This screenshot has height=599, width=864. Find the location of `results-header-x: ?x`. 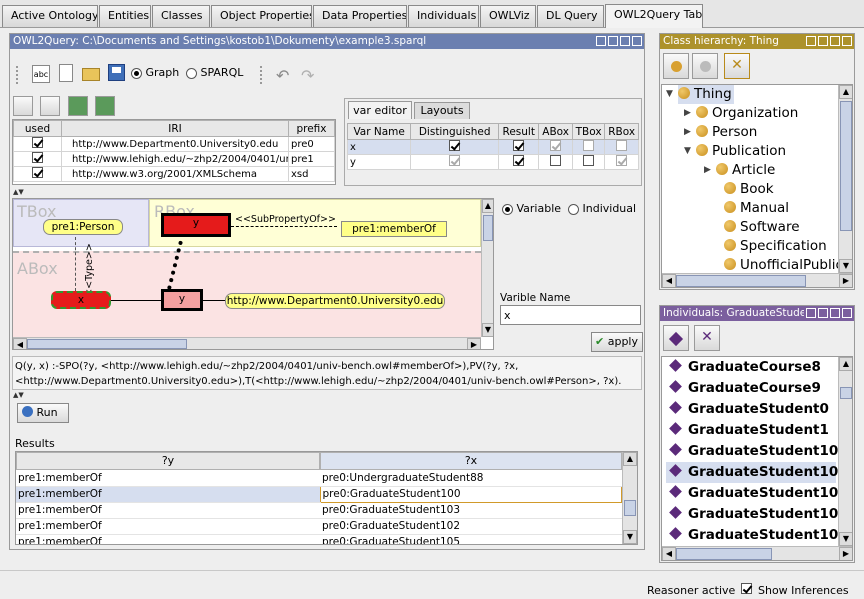

results-header-x: ?x is located at coordinates (471, 461).